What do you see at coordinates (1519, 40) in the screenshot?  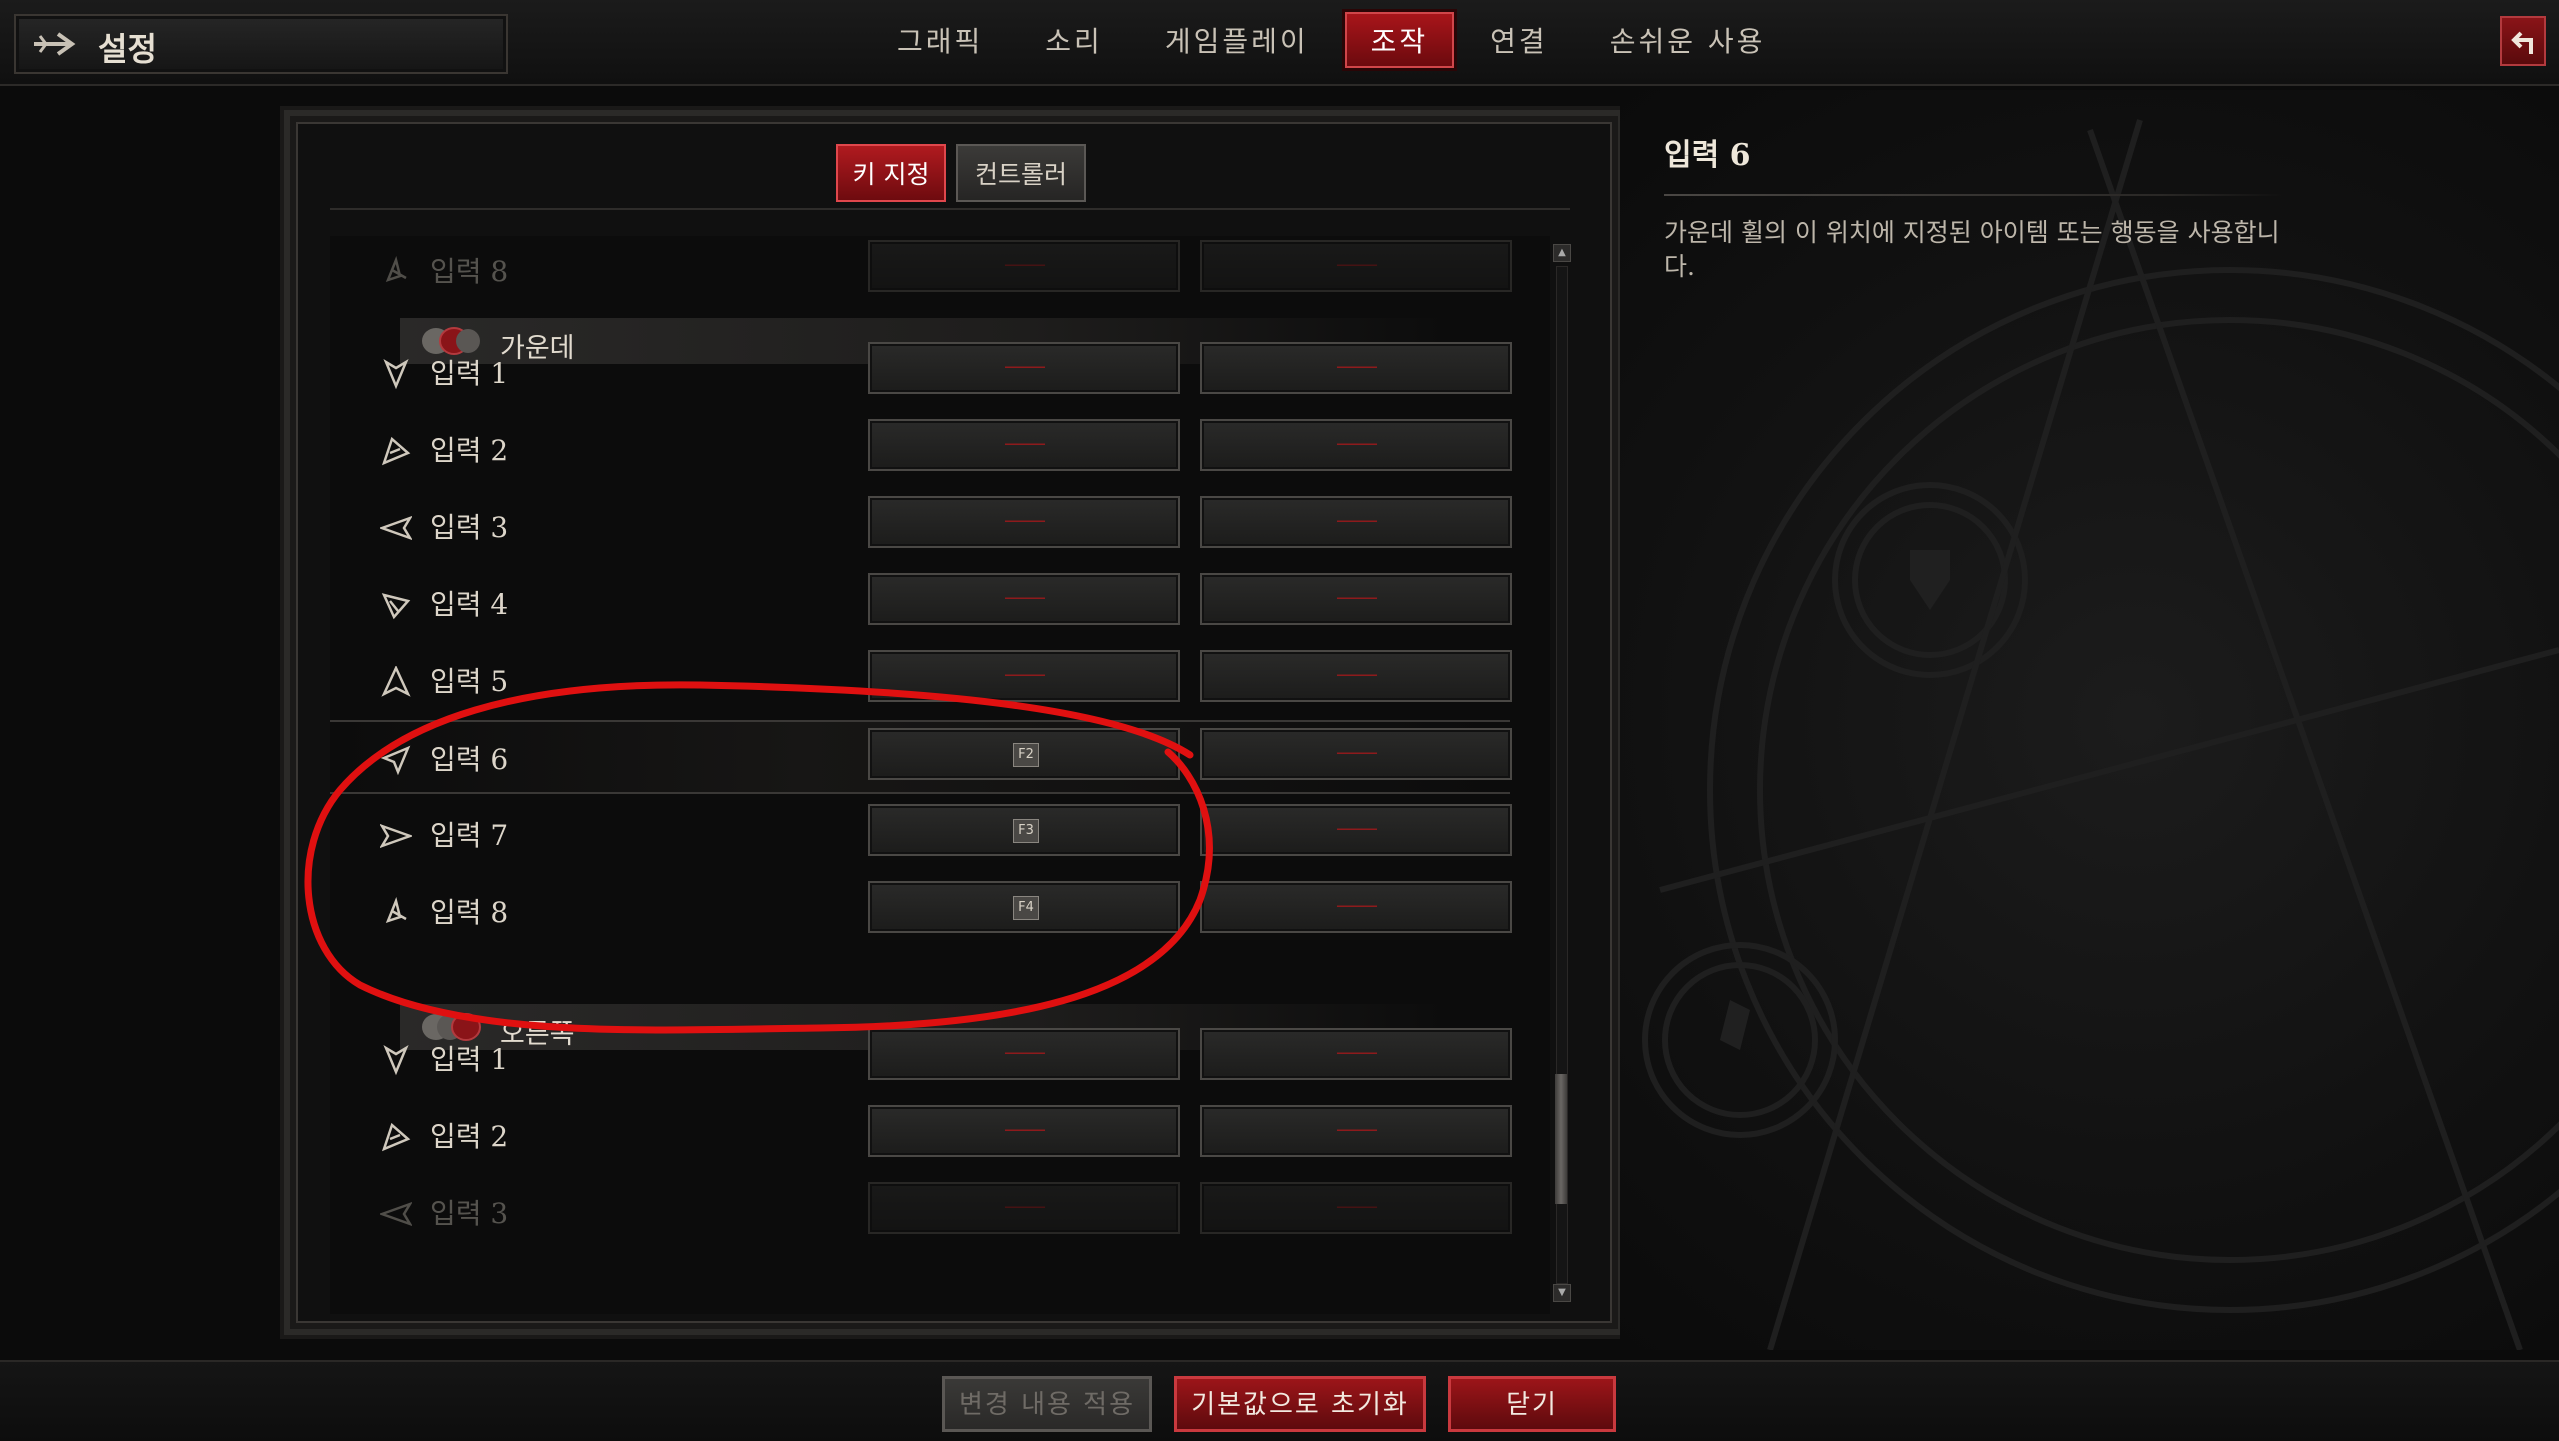 I see `tab-connection: 연결` at bounding box center [1519, 40].